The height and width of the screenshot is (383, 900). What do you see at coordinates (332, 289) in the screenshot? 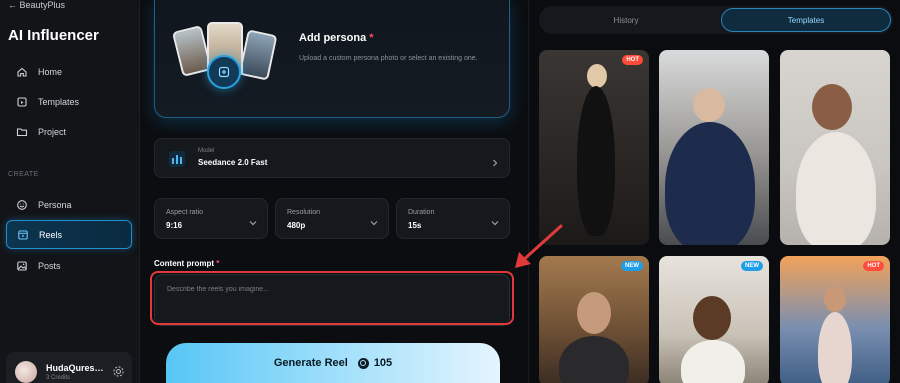
I see `prompt-input` at bounding box center [332, 289].